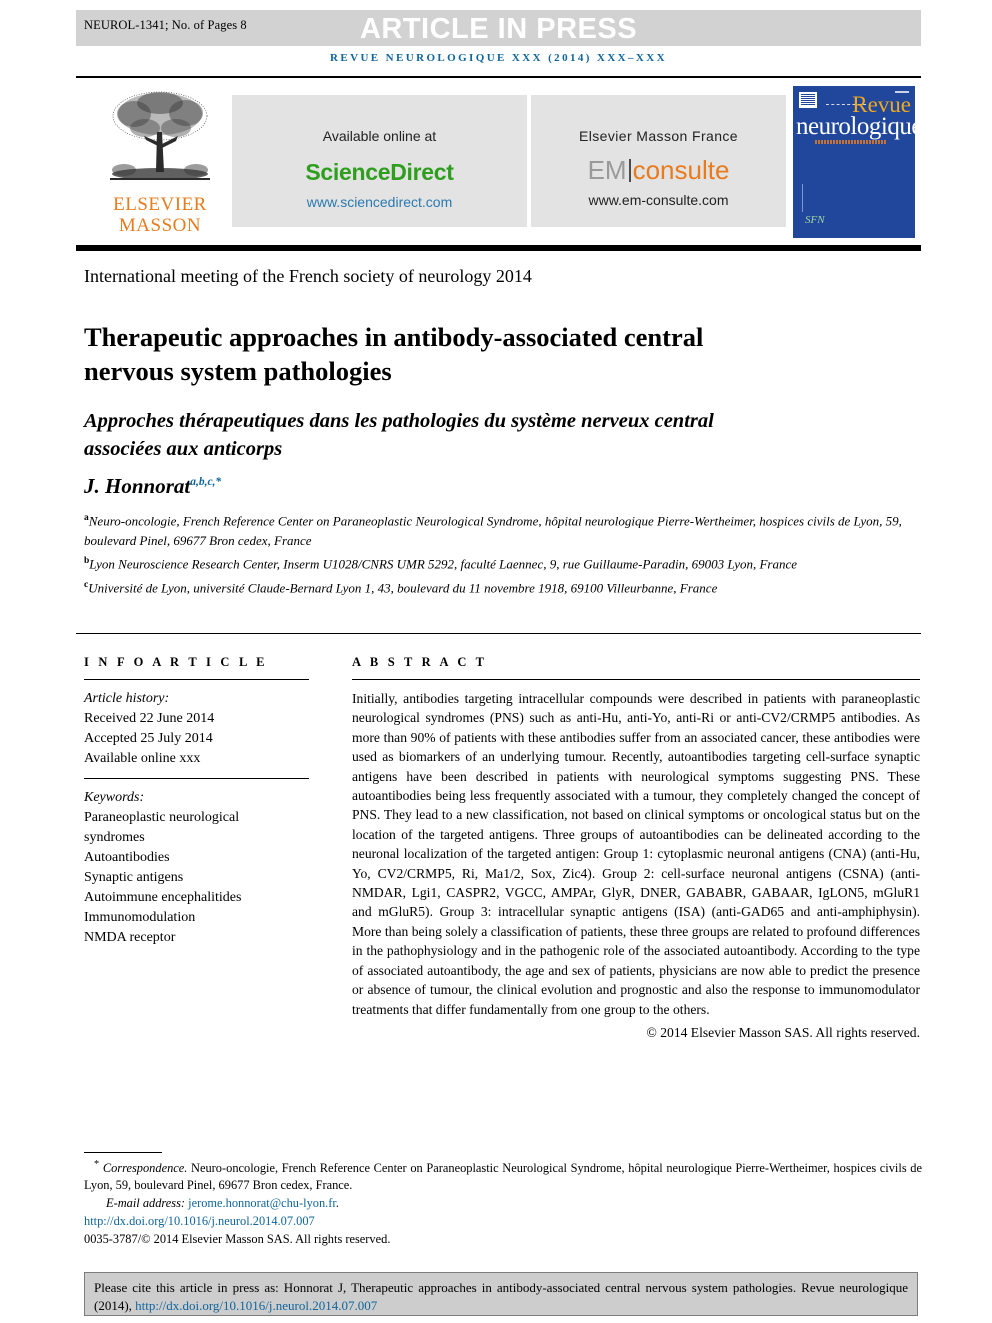  I want to click on keyword-item: Synaptic antigens, so click(134, 877).